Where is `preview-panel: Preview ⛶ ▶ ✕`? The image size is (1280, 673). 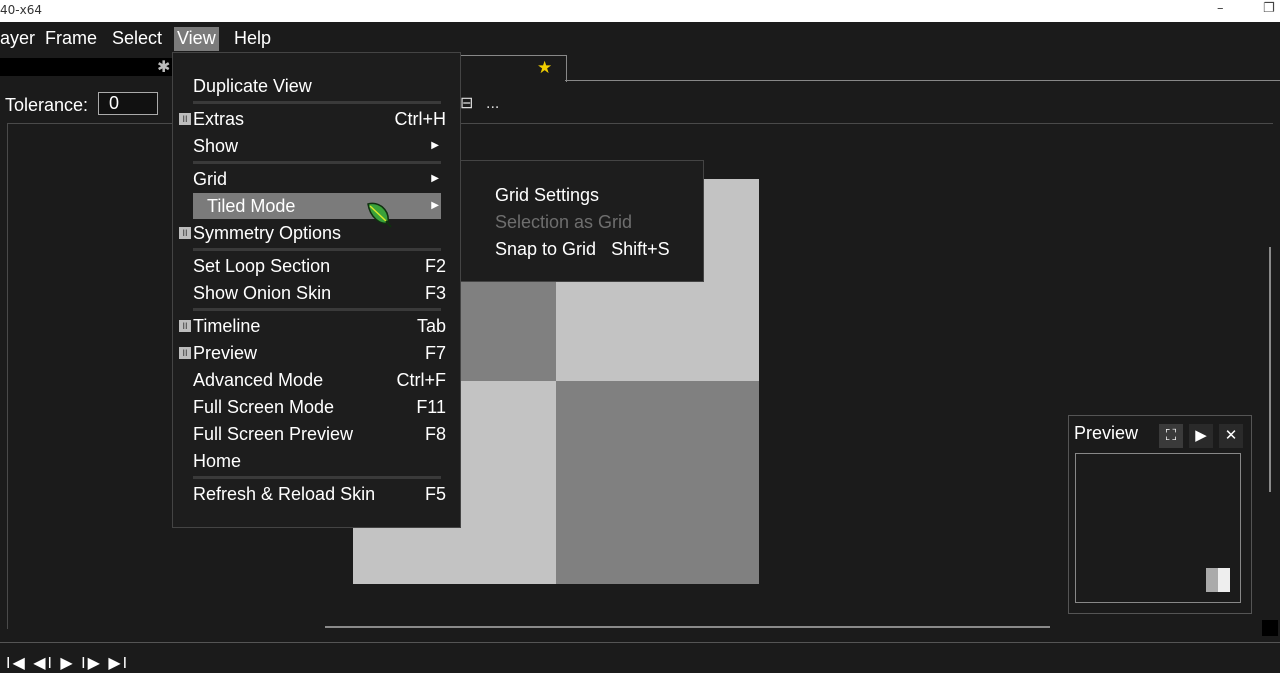 preview-panel: Preview ⛶ ▶ ✕ is located at coordinates (1160, 514).